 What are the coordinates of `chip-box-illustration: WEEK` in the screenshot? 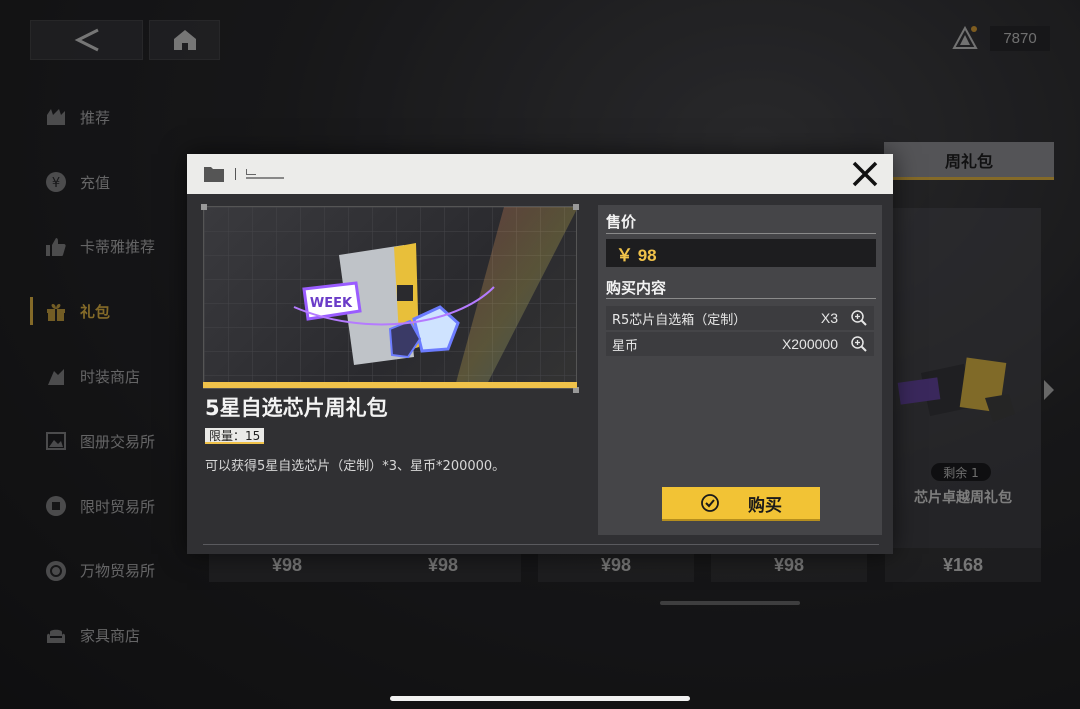 It's located at (390, 297).